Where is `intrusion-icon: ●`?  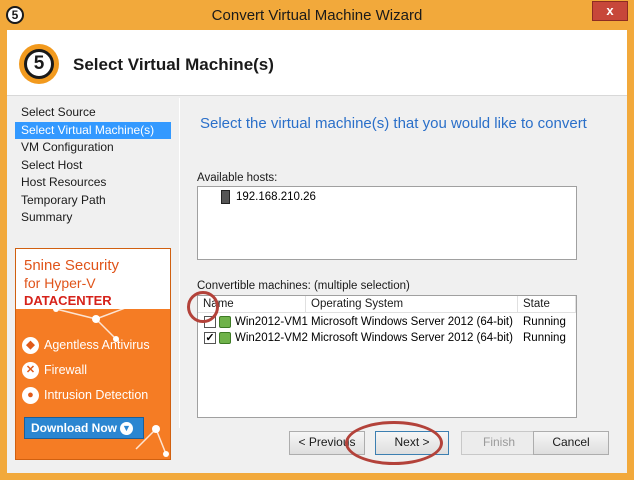 intrusion-icon: ● is located at coordinates (30, 396).